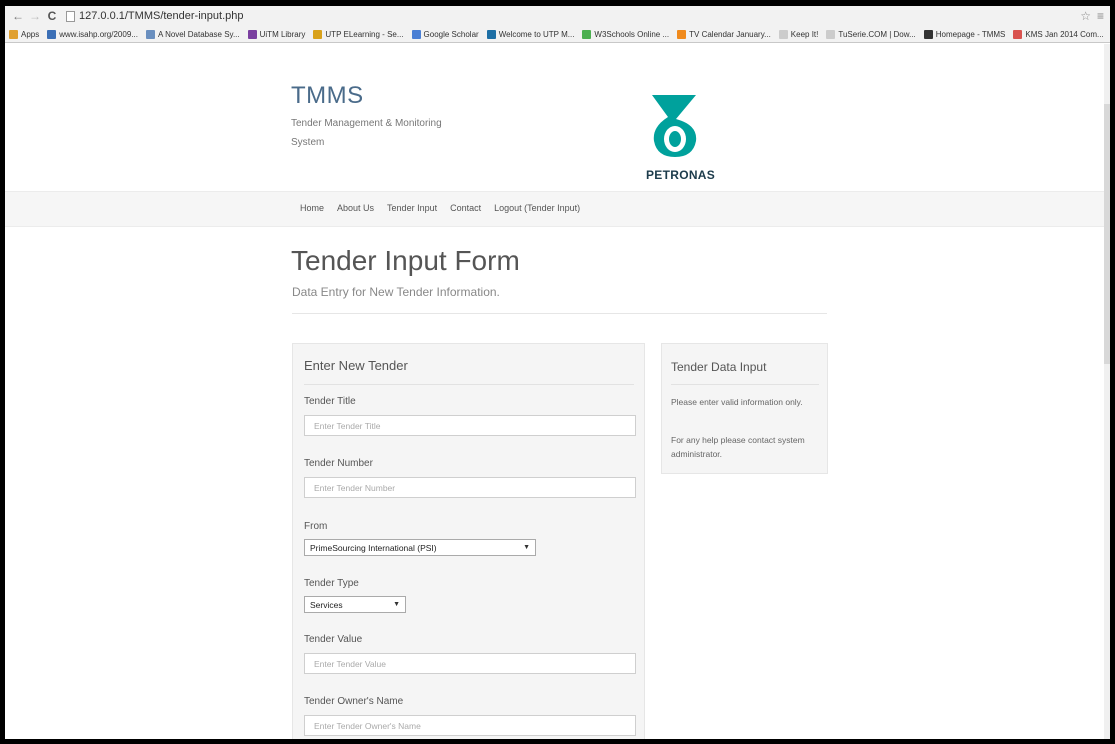 The image size is (1115, 744). Describe the element at coordinates (451, 34) in the screenshot. I see `bookmark-label: Google Scholar` at that location.